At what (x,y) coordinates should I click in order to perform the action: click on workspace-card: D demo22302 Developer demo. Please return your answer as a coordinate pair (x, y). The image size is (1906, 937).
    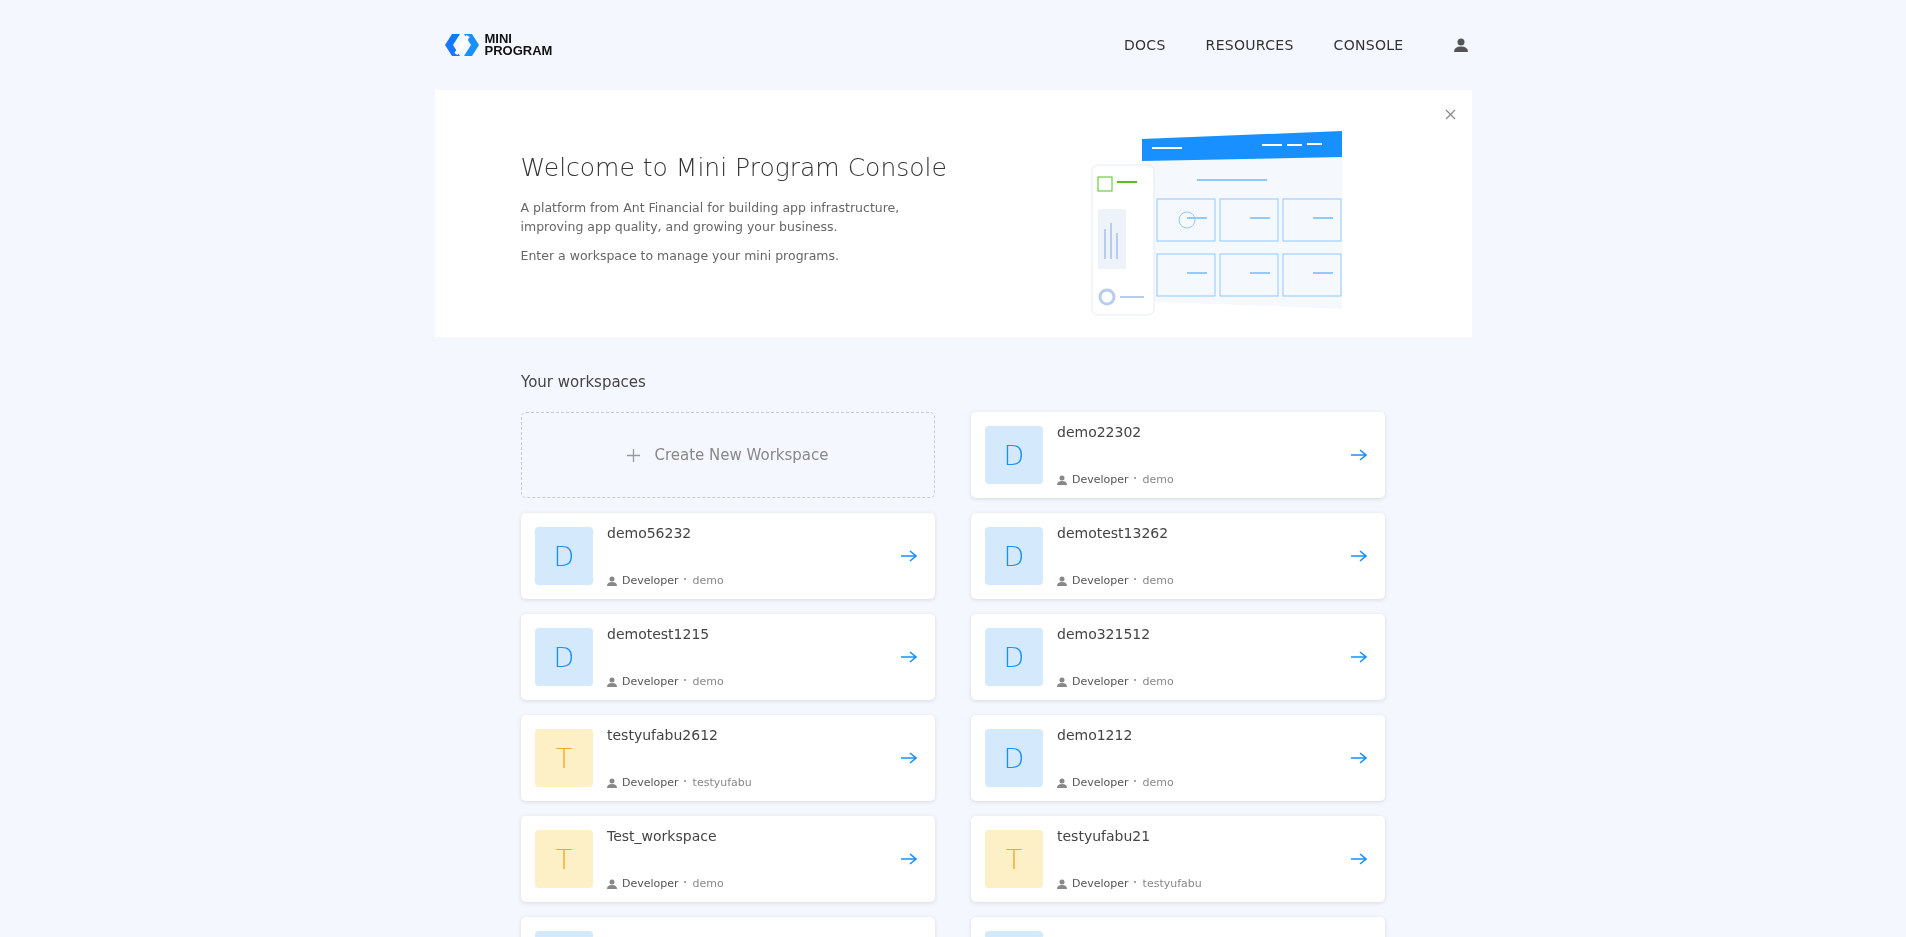
    Looking at the image, I should click on (1178, 455).